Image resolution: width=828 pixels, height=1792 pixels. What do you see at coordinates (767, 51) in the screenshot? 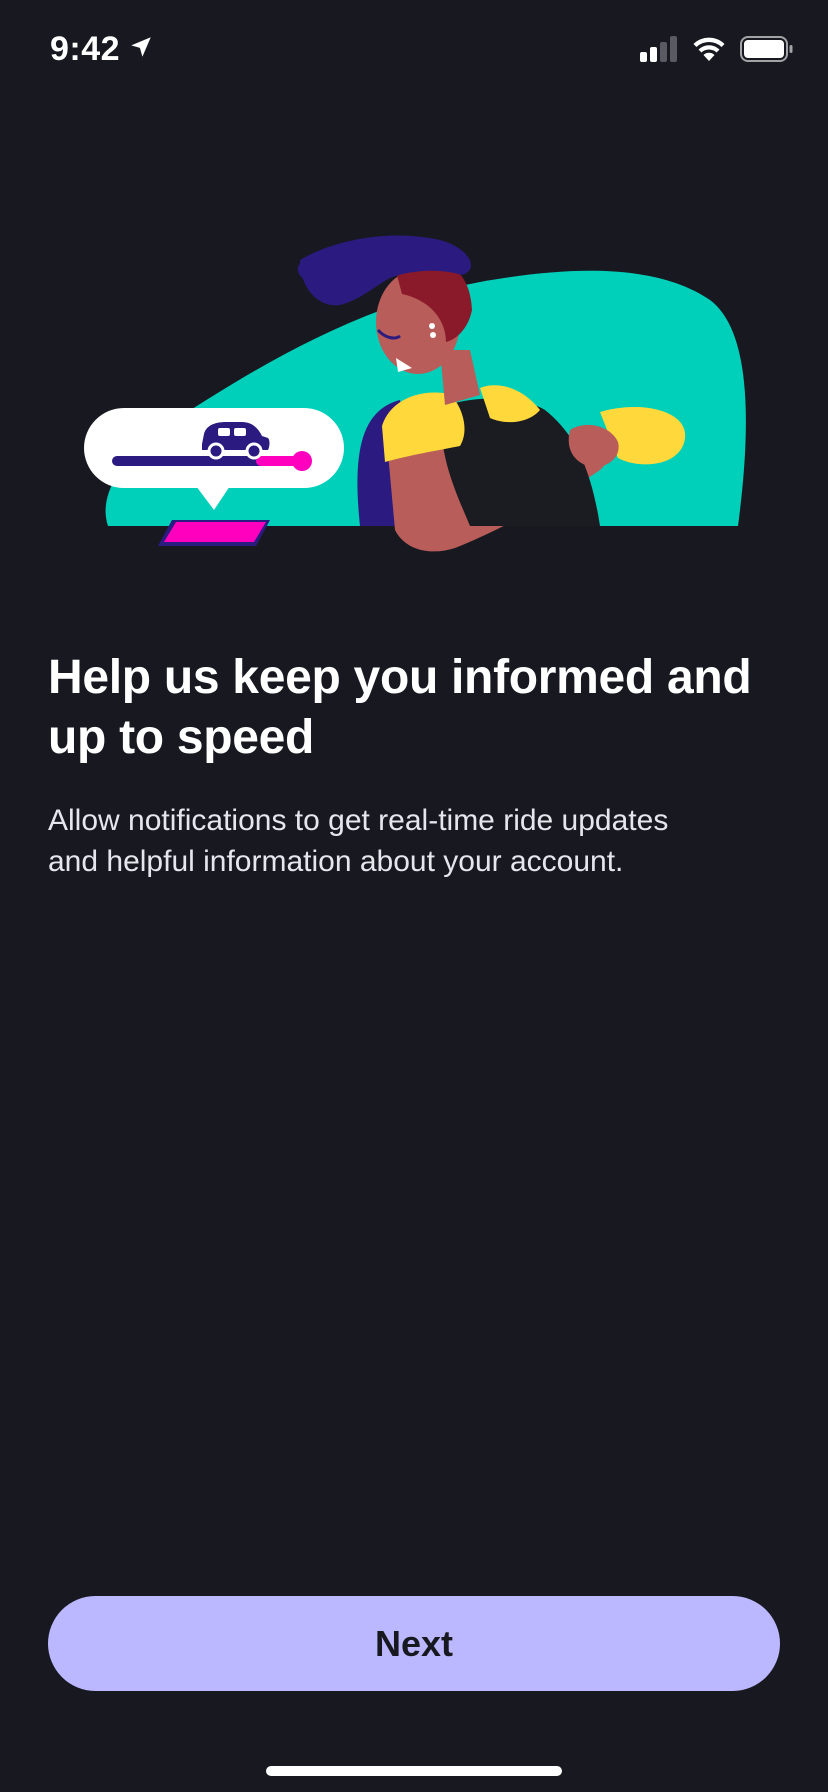
I see `battery-icon` at bounding box center [767, 51].